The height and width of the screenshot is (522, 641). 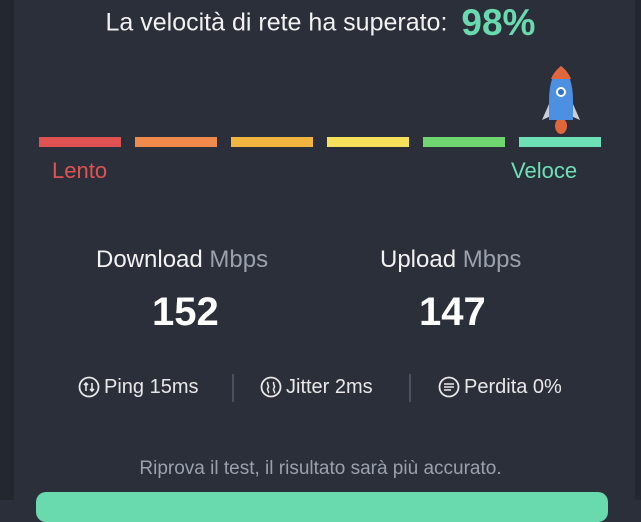 I want to click on ping-text: Ping 15ms, so click(x=151, y=386).